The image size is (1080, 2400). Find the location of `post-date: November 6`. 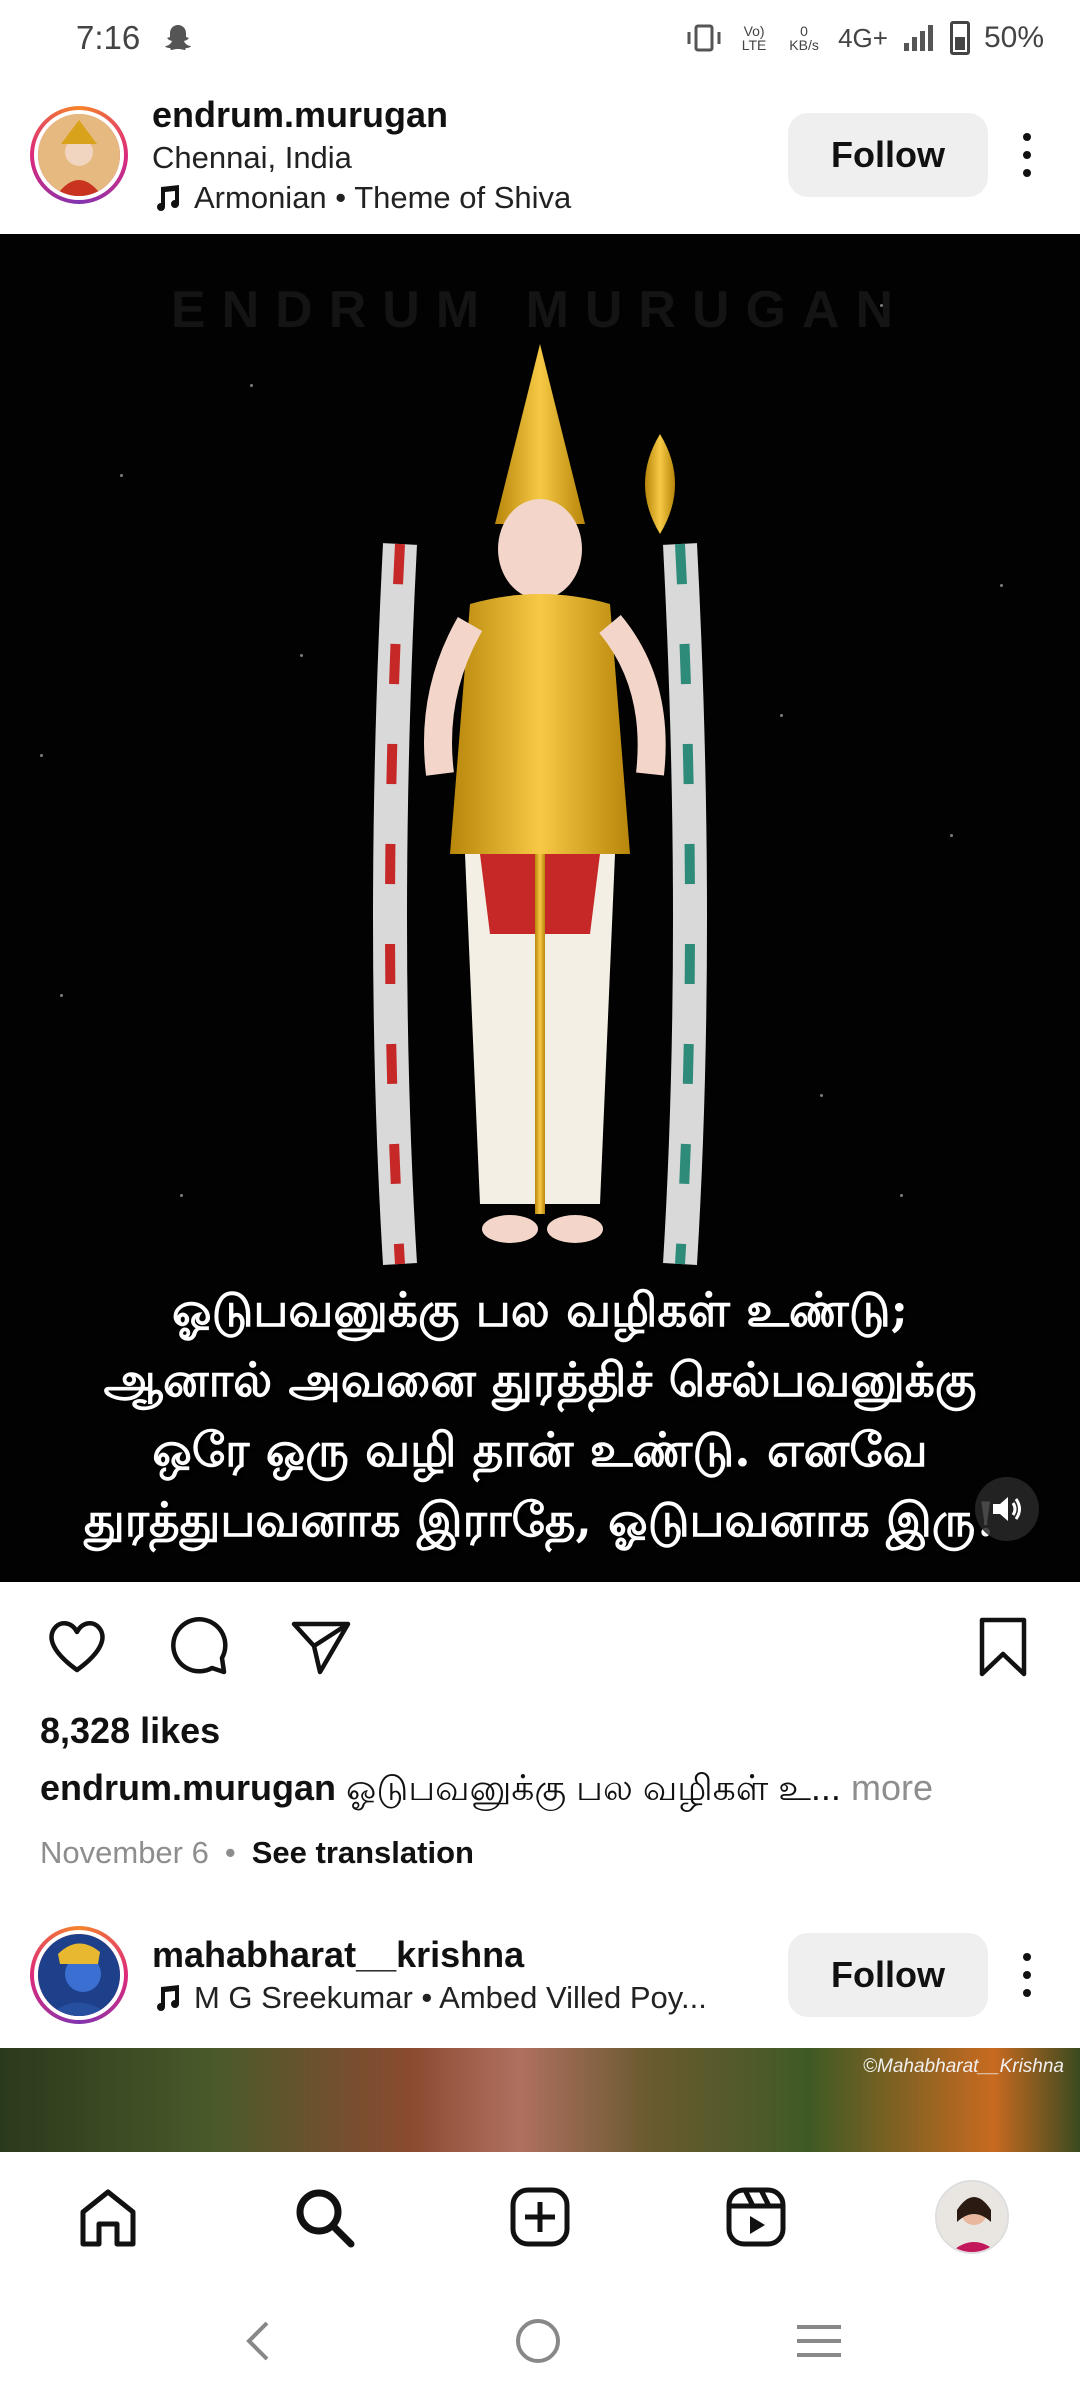

post-date: November 6 is located at coordinates (124, 1852).